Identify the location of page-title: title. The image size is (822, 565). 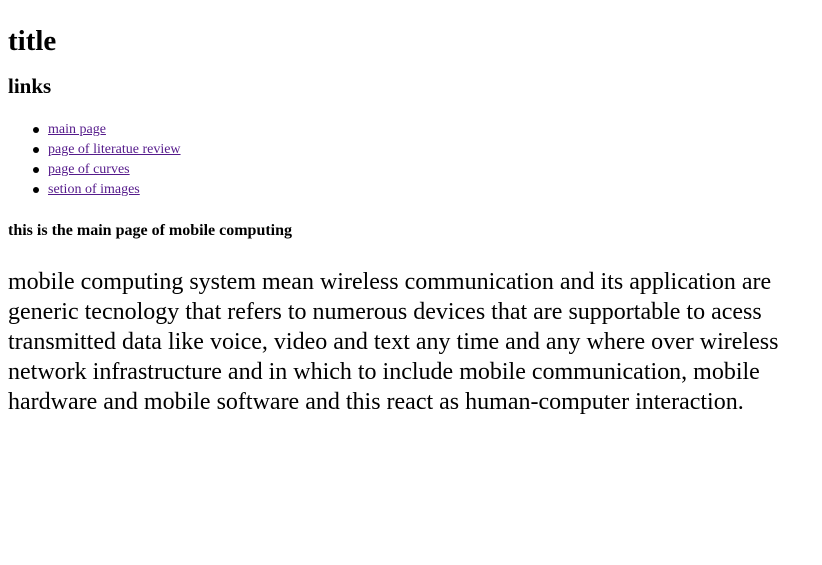
(32, 41).